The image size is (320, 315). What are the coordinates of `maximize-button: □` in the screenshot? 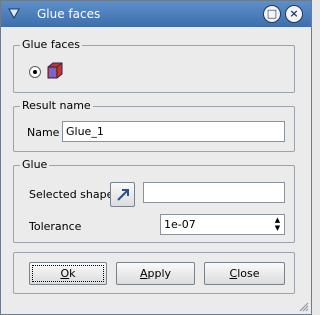 It's located at (272, 14).